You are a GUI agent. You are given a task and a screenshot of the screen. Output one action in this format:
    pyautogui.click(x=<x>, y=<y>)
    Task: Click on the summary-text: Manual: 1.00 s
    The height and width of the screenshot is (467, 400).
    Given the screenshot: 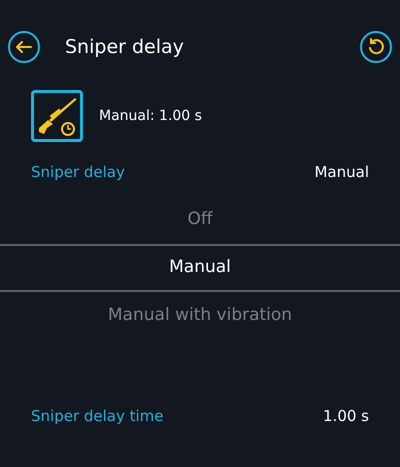 What is the action you would take?
    pyautogui.click(x=150, y=116)
    